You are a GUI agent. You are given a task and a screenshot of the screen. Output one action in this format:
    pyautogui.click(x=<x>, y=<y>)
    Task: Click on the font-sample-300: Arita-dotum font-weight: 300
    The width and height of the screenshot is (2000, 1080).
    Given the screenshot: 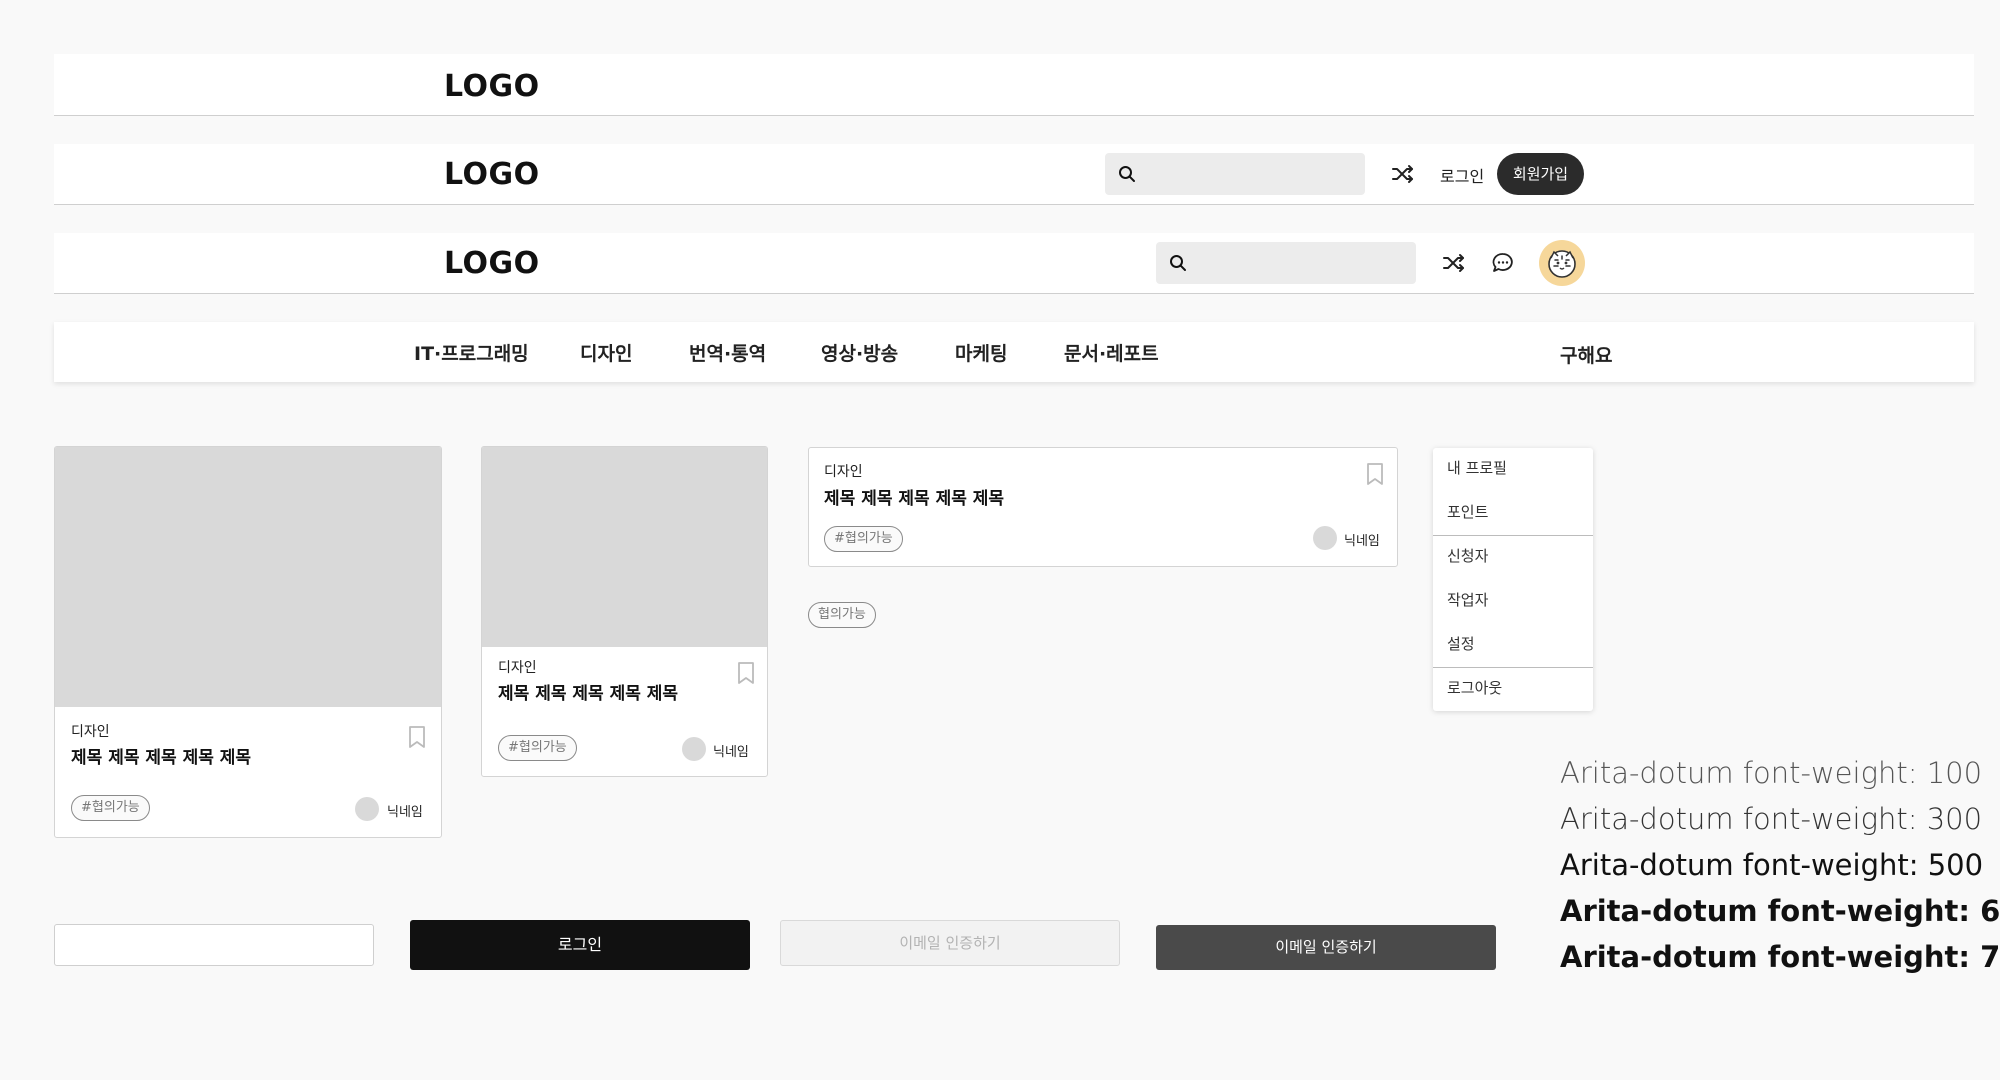 What is the action you would take?
    pyautogui.click(x=1771, y=819)
    